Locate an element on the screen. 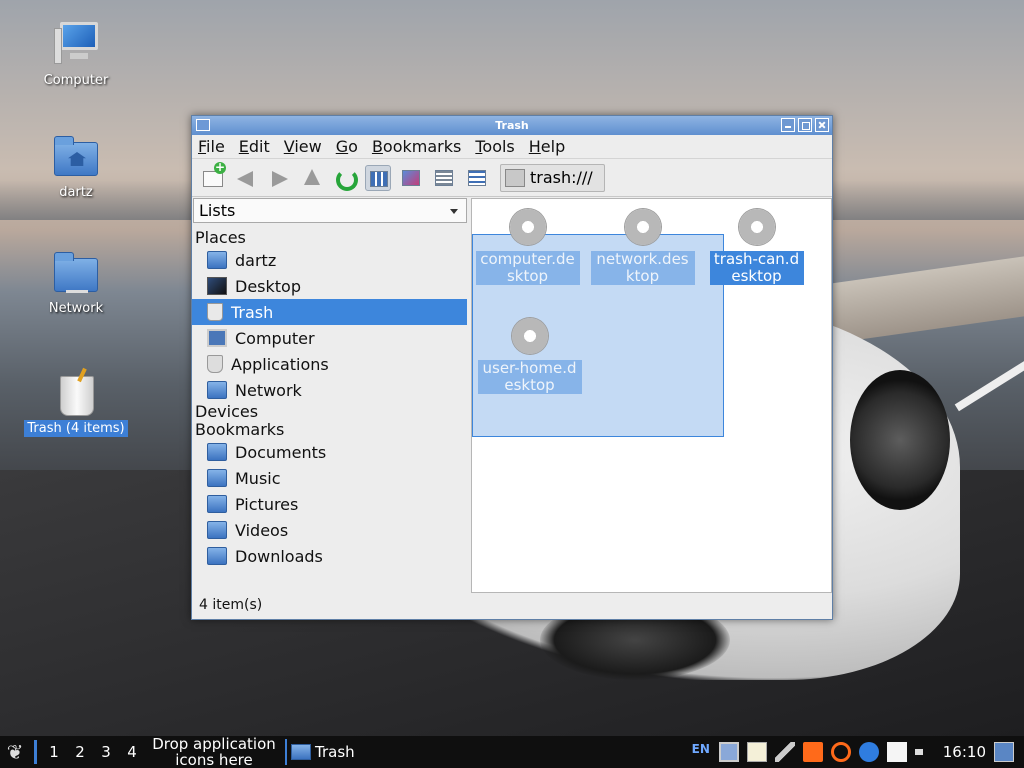  menu-file: File is located at coordinates (211, 146).